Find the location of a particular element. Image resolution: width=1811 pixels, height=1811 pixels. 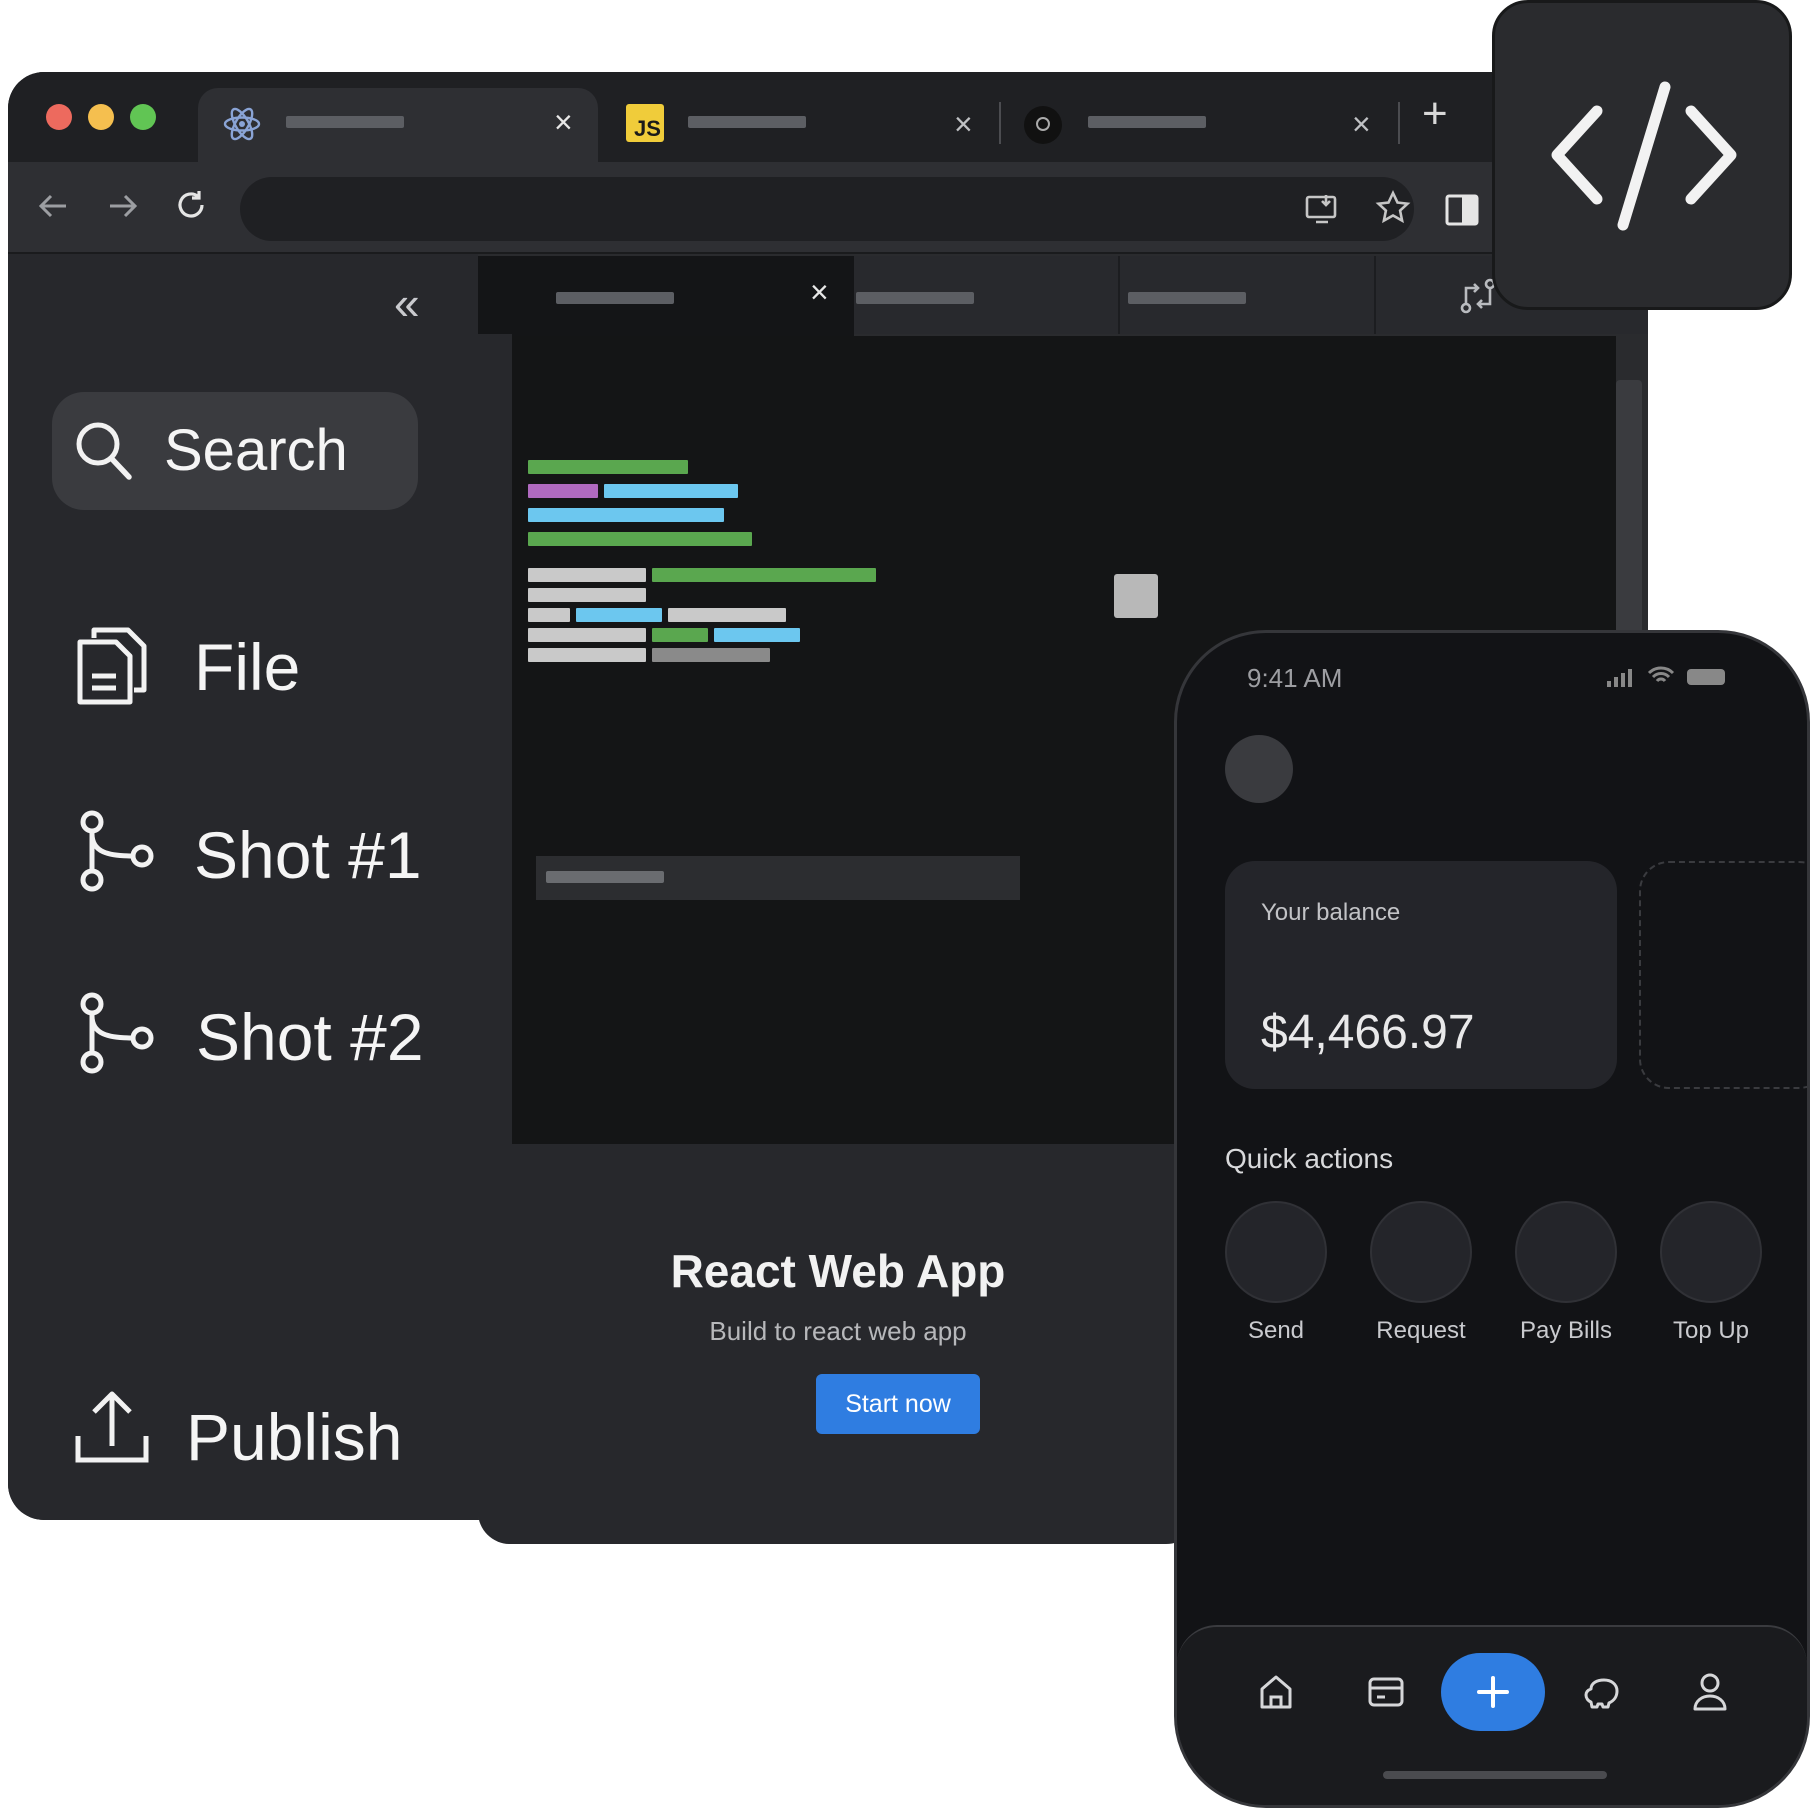

editor-tab-3-title is located at coordinates (1187, 298).